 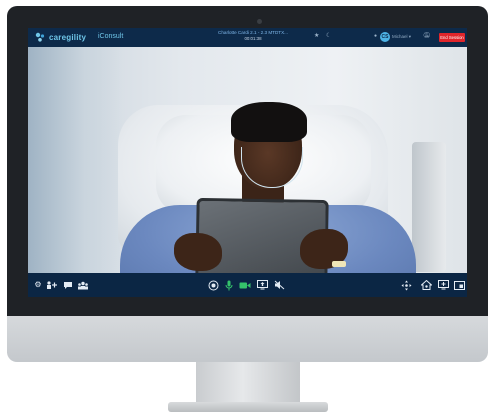 What do you see at coordinates (52, 285) in the screenshot?
I see `add-participant-icon` at bounding box center [52, 285].